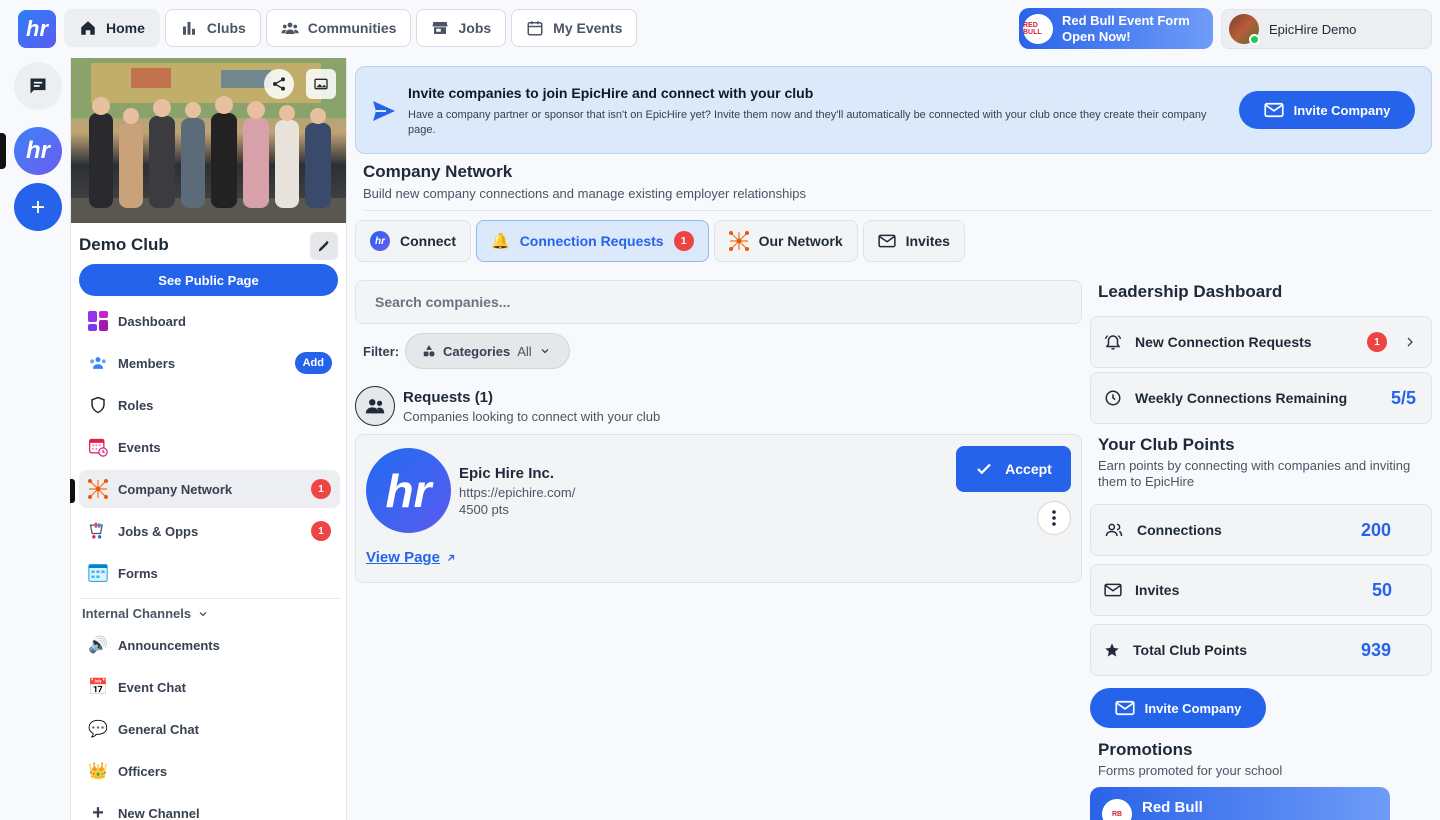  I want to click on channel-announcements: 🔊 Announcements, so click(209, 645).